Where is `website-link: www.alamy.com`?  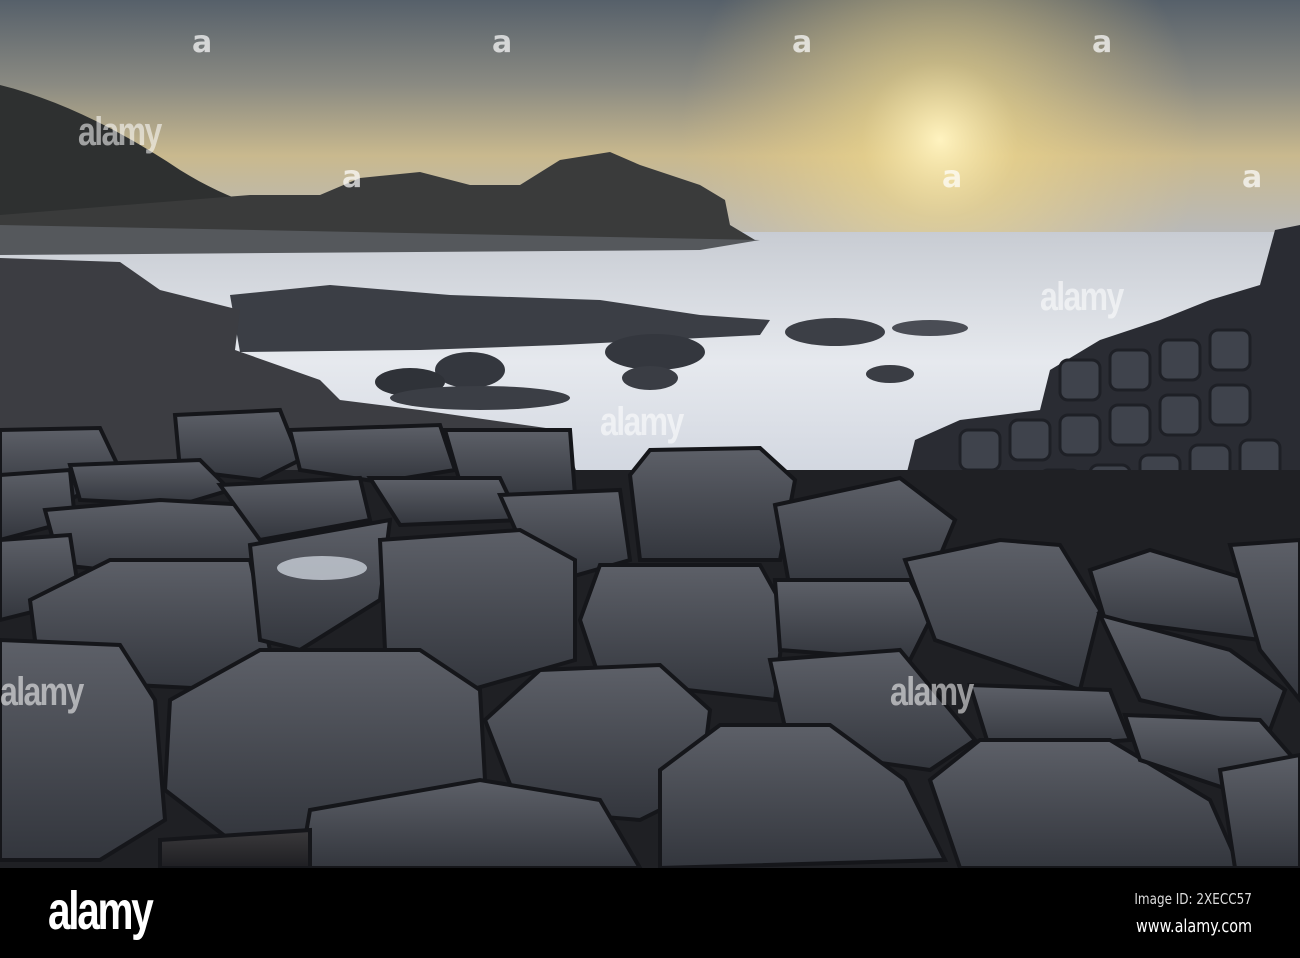
website-link: www.alamy.com is located at coordinates (1194, 926).